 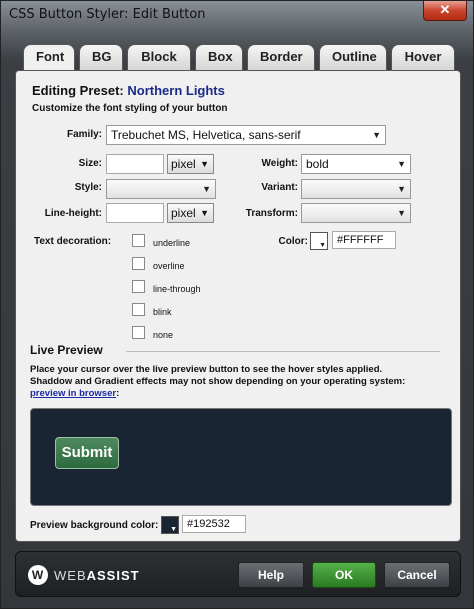 What do you see at coordinates (183, 213) in the screenshot?
I see `line-height-unit-value: pixel` at bounding box center [183, 213].